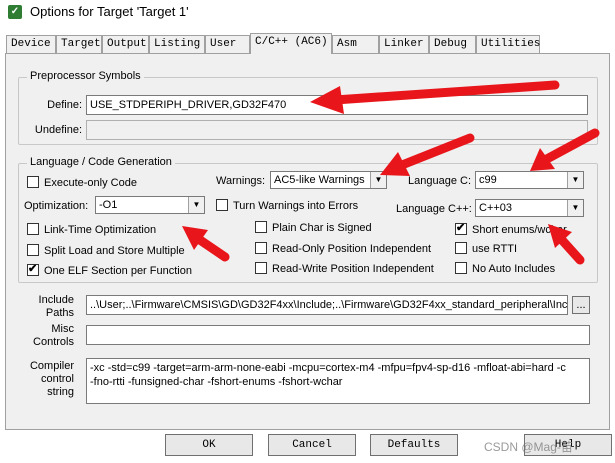 Image resolution: width=615 pixels, height=463 pixels. What do you see at coordinates (56, 300) in the screenshot?
I see `include-paths-label-line1: Include` at bounding box center [56, 300].